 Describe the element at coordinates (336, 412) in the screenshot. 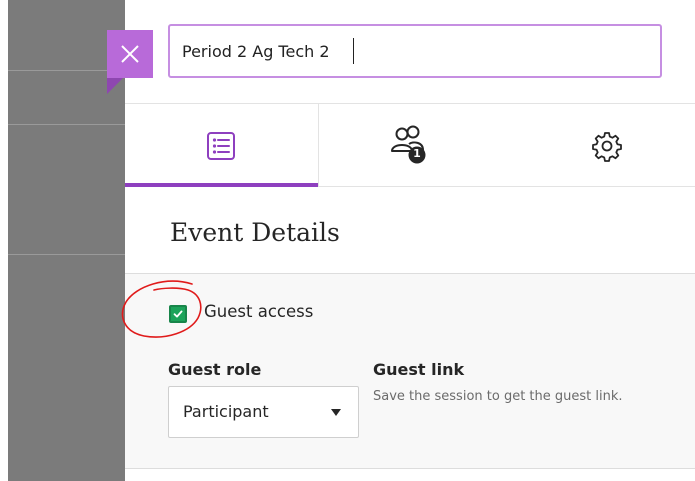

I see `dropdown-arrow-icon` at that location.